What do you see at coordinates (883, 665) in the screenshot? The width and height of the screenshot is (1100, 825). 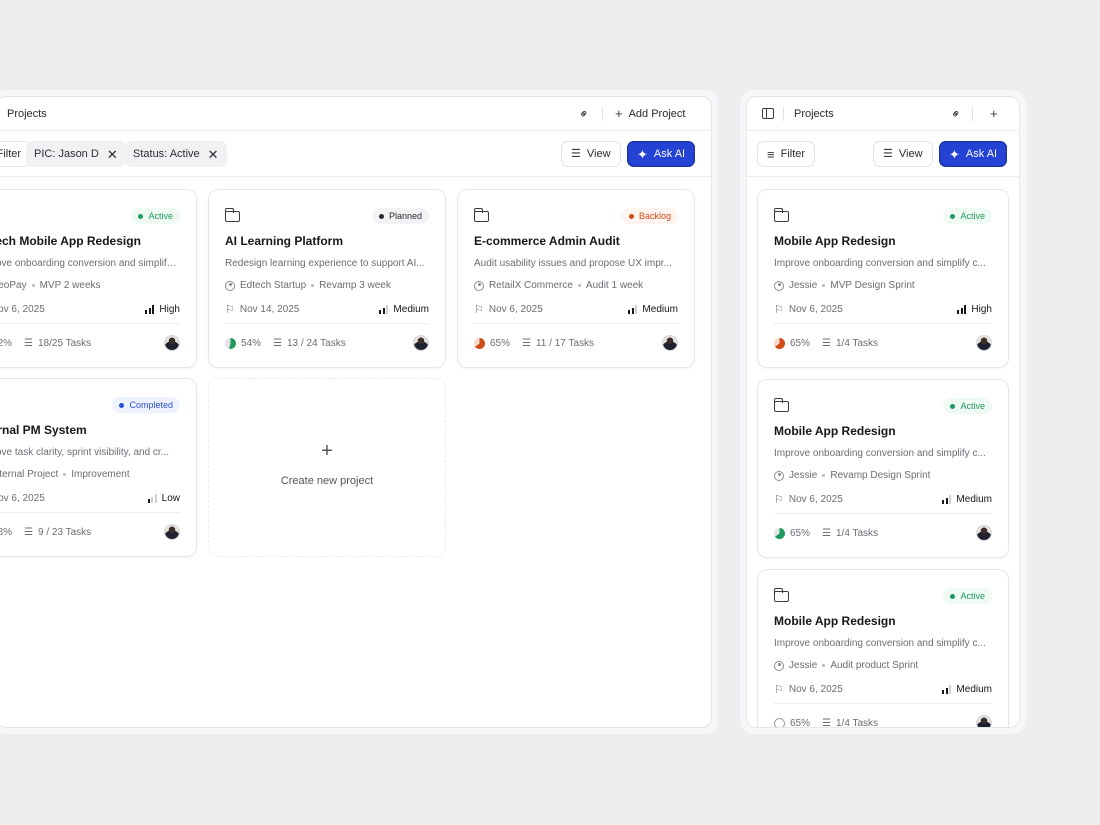 I see `project-meta: Jessie Audit product Sprint` at bounding box center [883, 665].